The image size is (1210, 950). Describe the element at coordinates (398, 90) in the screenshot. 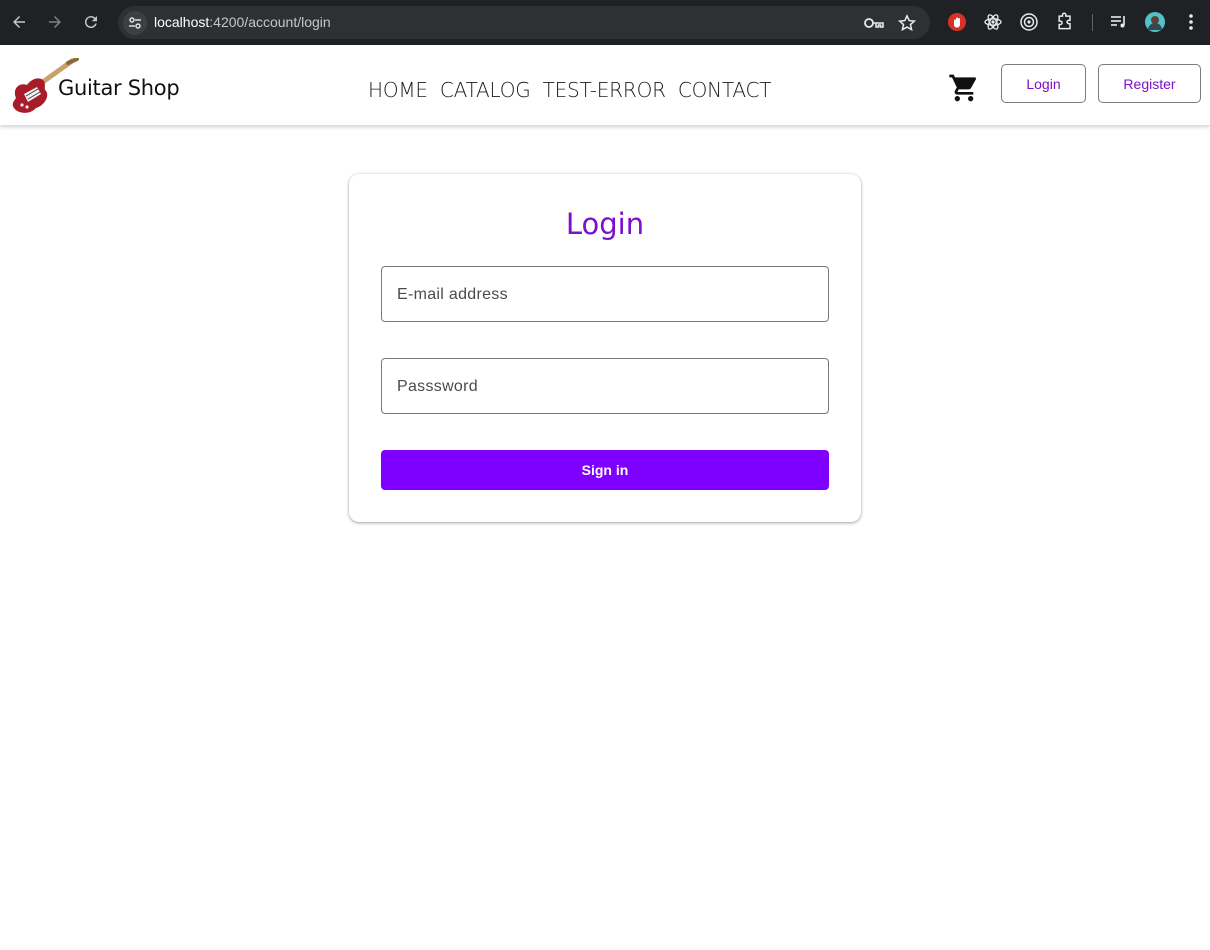

I see `nav-home: HOME` at that location.